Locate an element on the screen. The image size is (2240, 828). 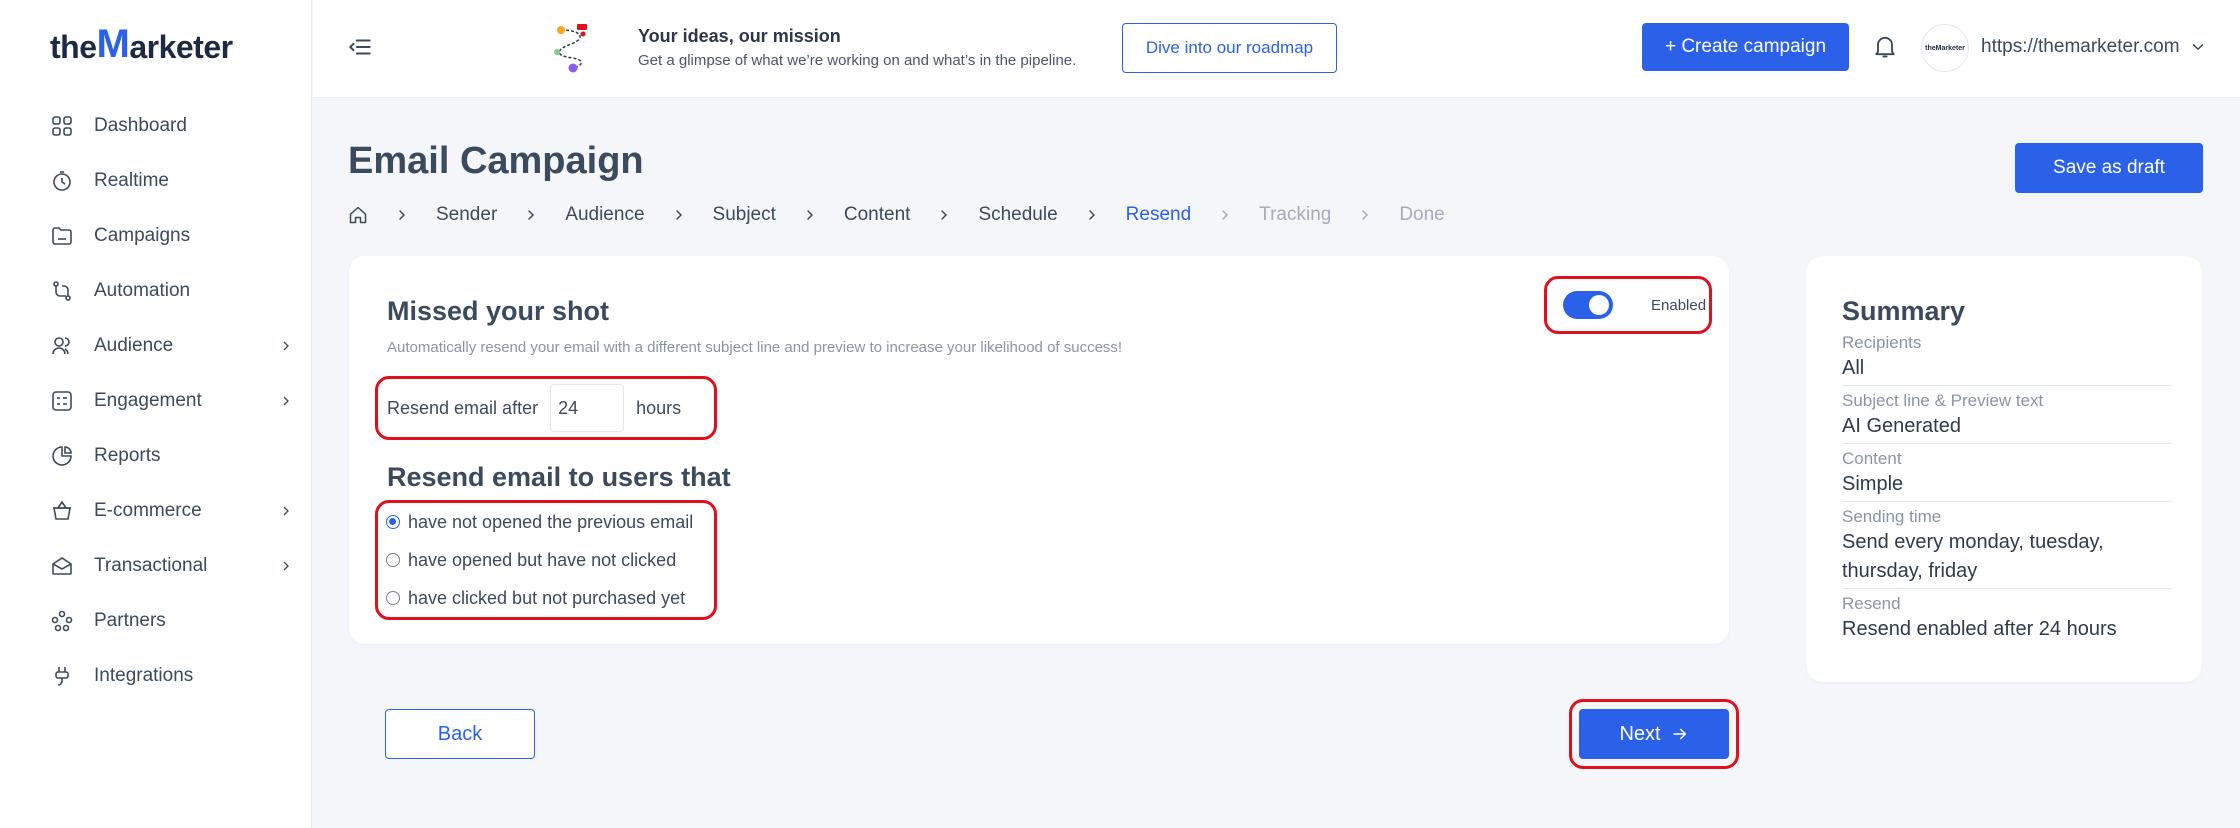
next-button-highlight: Next is located at coordinates (1654, 734).